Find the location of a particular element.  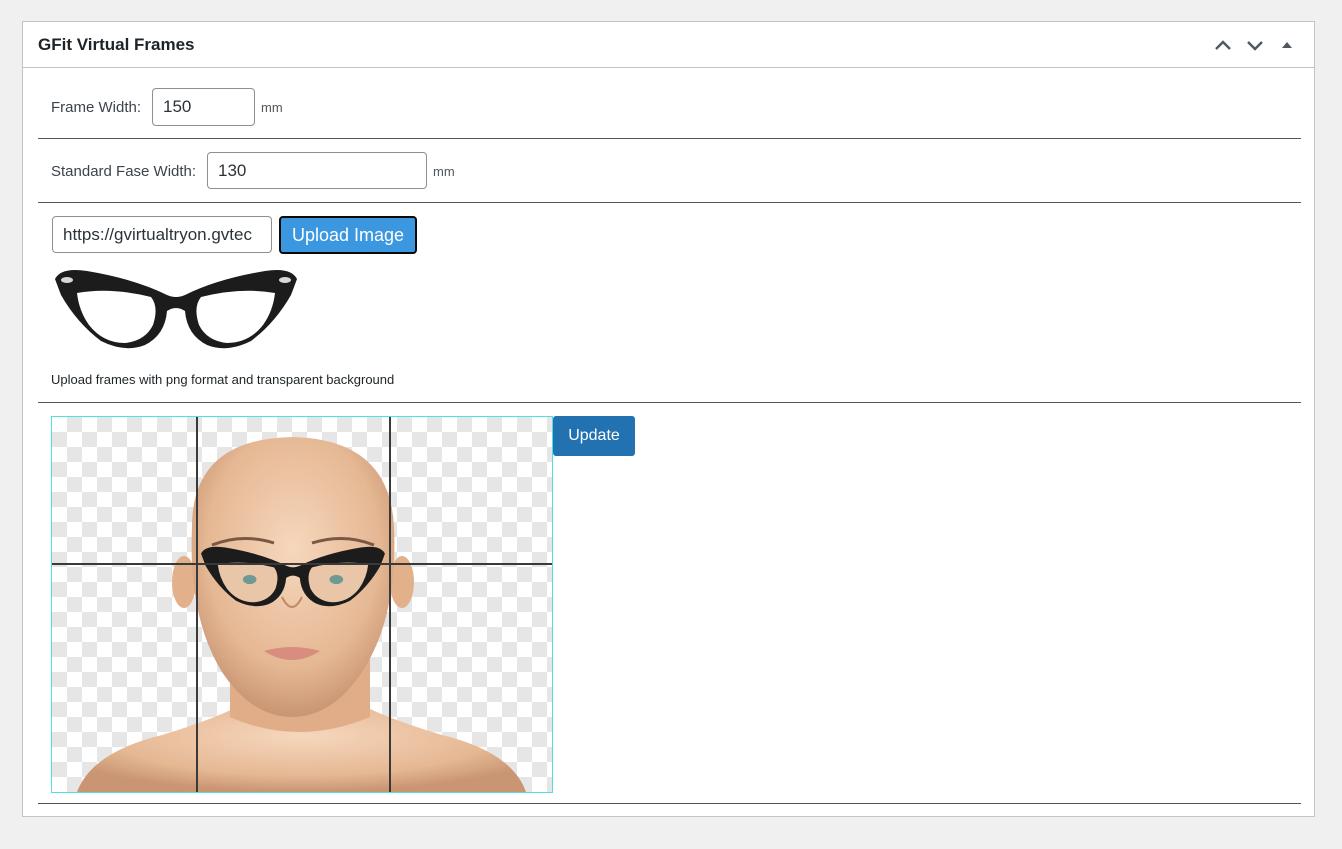

metabox-title: GFit Virtual Frames is located at coordinates (116, 44).